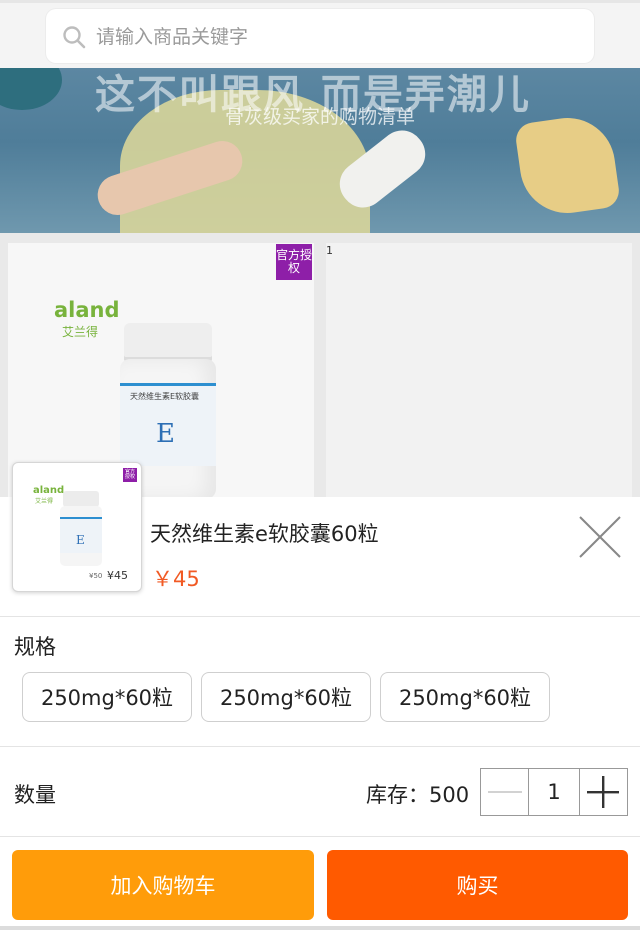 The image size is (640, 930). Describe the element at coordinates (329, 250) in the screenshot. I see `card-index: 1` at that location.